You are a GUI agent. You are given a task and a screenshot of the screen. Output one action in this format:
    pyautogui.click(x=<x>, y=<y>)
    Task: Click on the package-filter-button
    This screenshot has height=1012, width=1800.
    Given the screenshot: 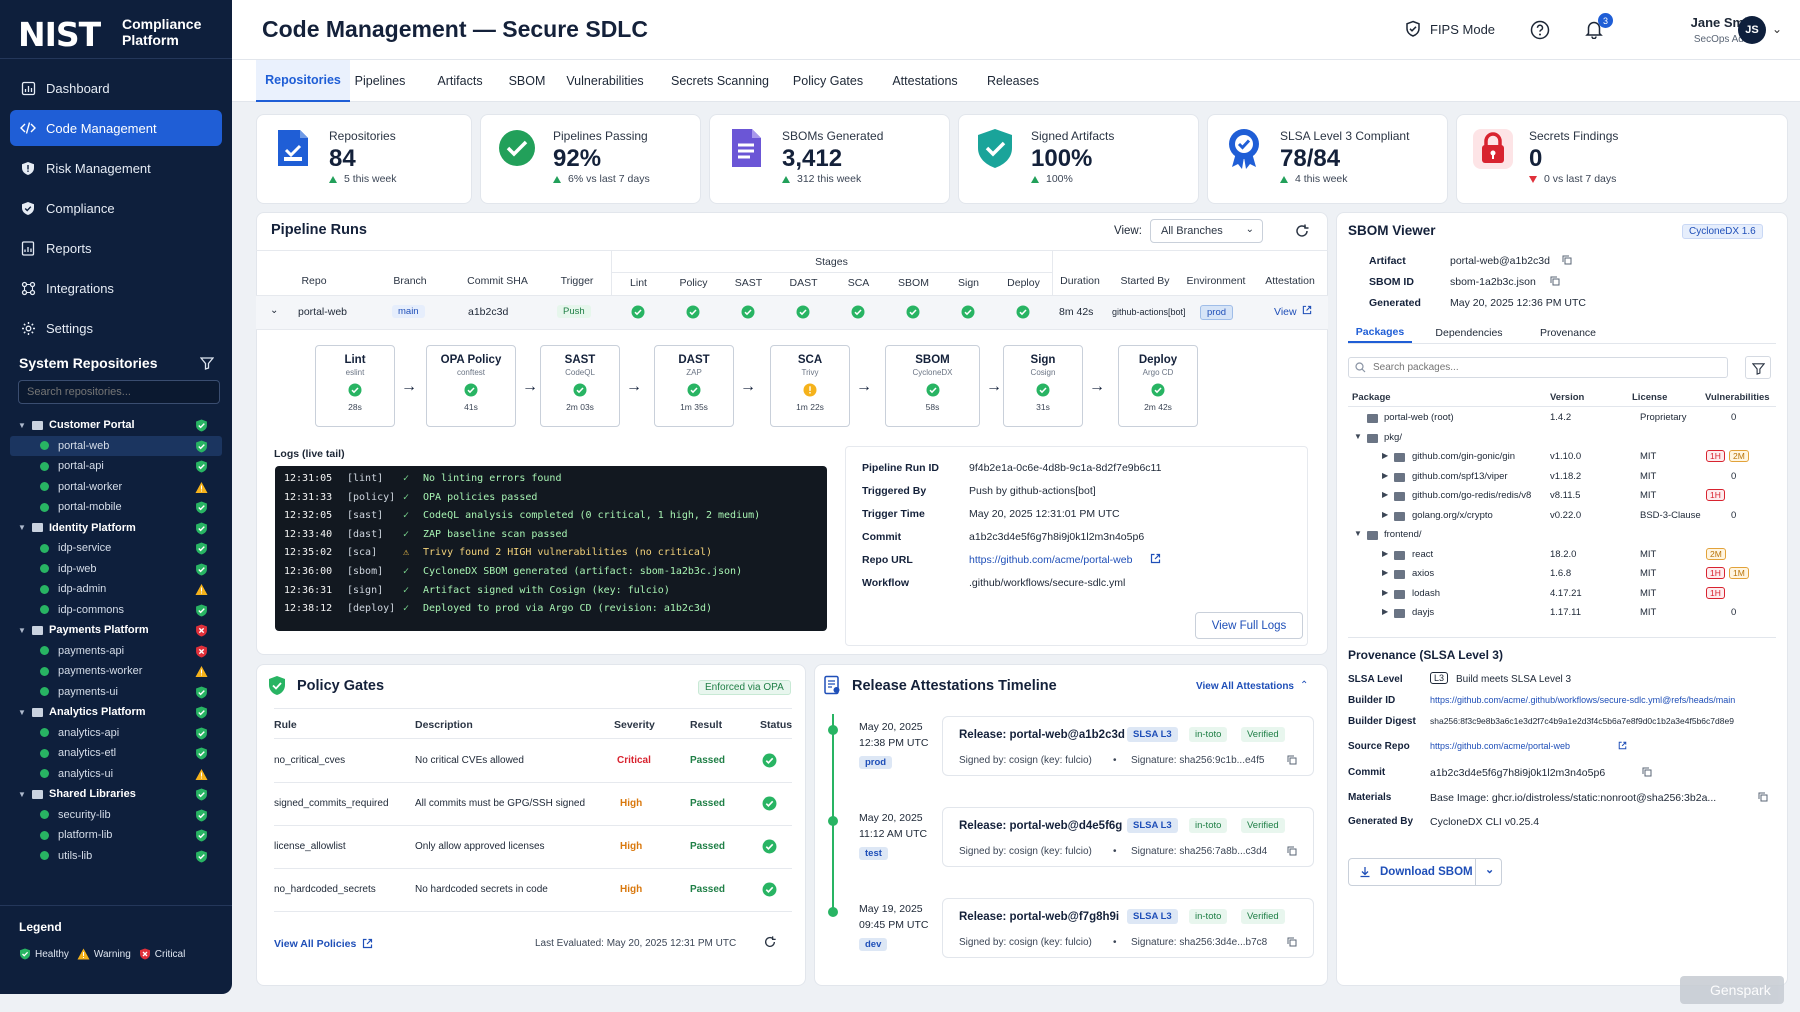 What is the action you would take?
    pyautogui.click(x=1758, y=367)
    